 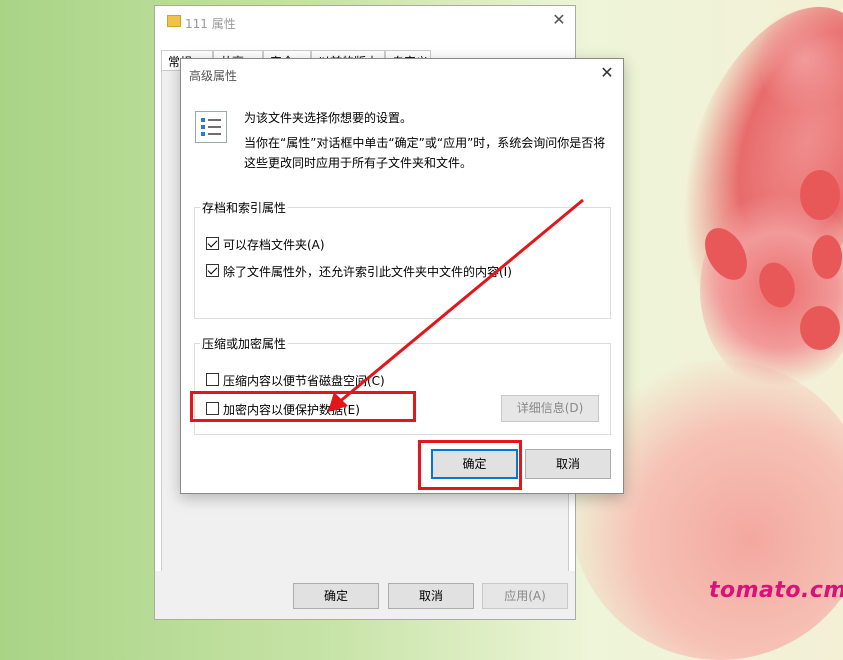 I want to click on group-label: 存档和索引属性, so click(x=244, y=207).